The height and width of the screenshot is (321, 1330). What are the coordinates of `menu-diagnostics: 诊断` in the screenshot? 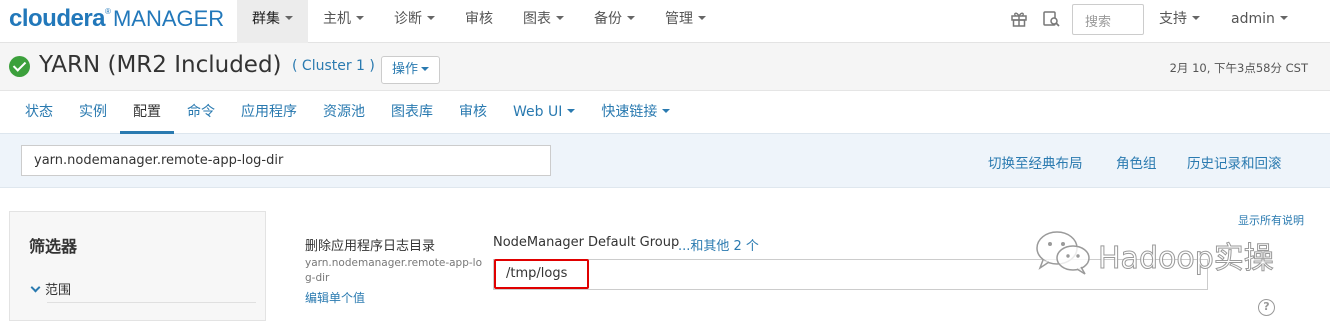 It's located at (414, 21).